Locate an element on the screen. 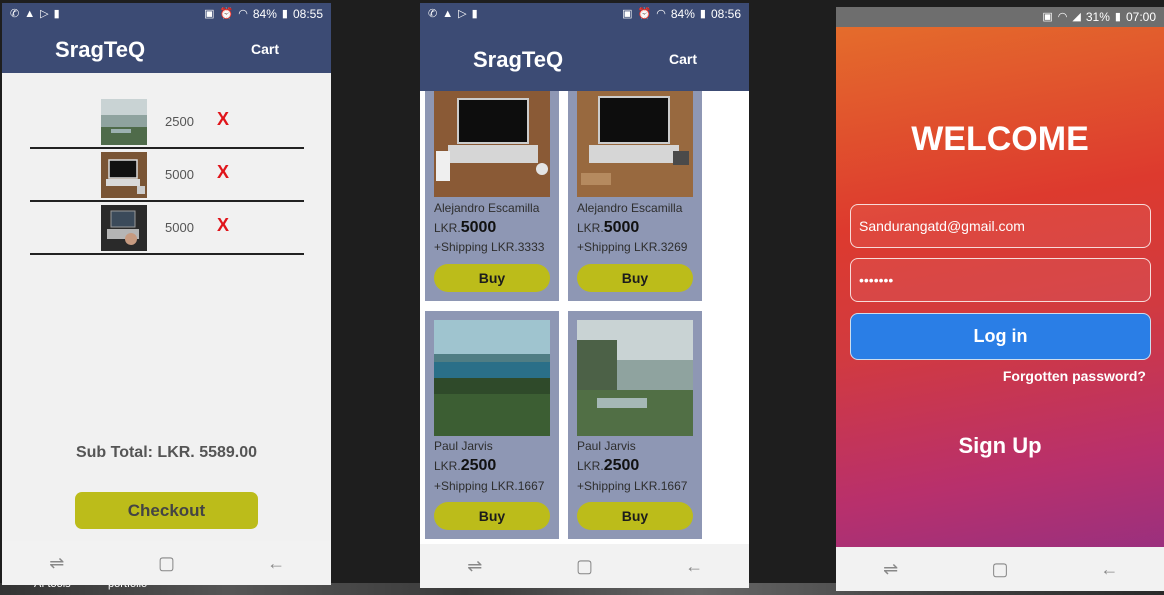  password-field: ••••••• is located at coordinates (1000, 280).